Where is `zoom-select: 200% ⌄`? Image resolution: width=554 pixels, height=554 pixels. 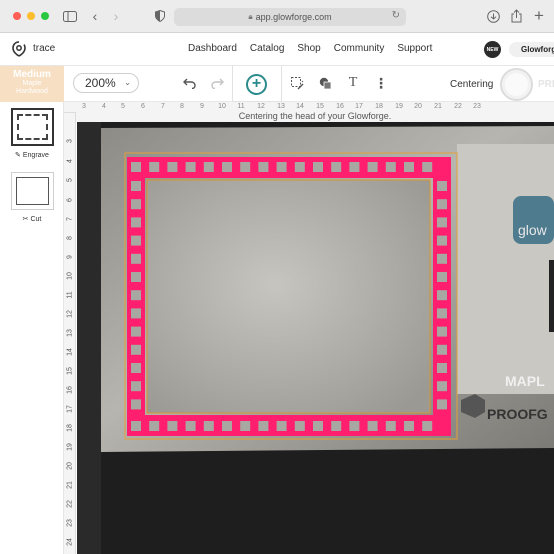 zoom-select: 200% ⌄ is located at coordinates (106, 83).